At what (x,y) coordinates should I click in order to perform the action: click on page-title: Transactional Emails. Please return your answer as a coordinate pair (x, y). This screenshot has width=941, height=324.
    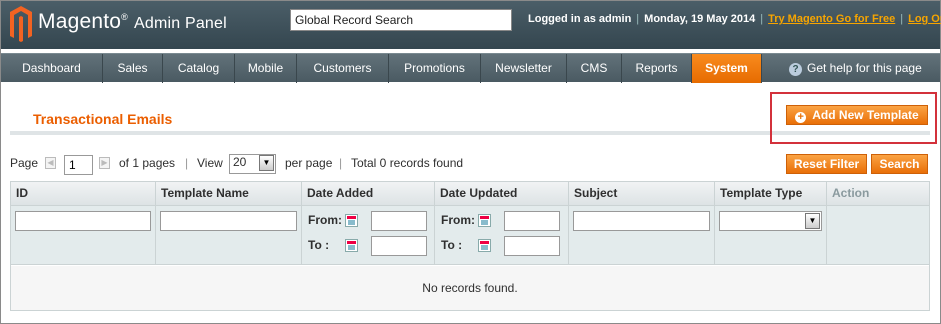
    Looking at the image, I should click on (103, 119).